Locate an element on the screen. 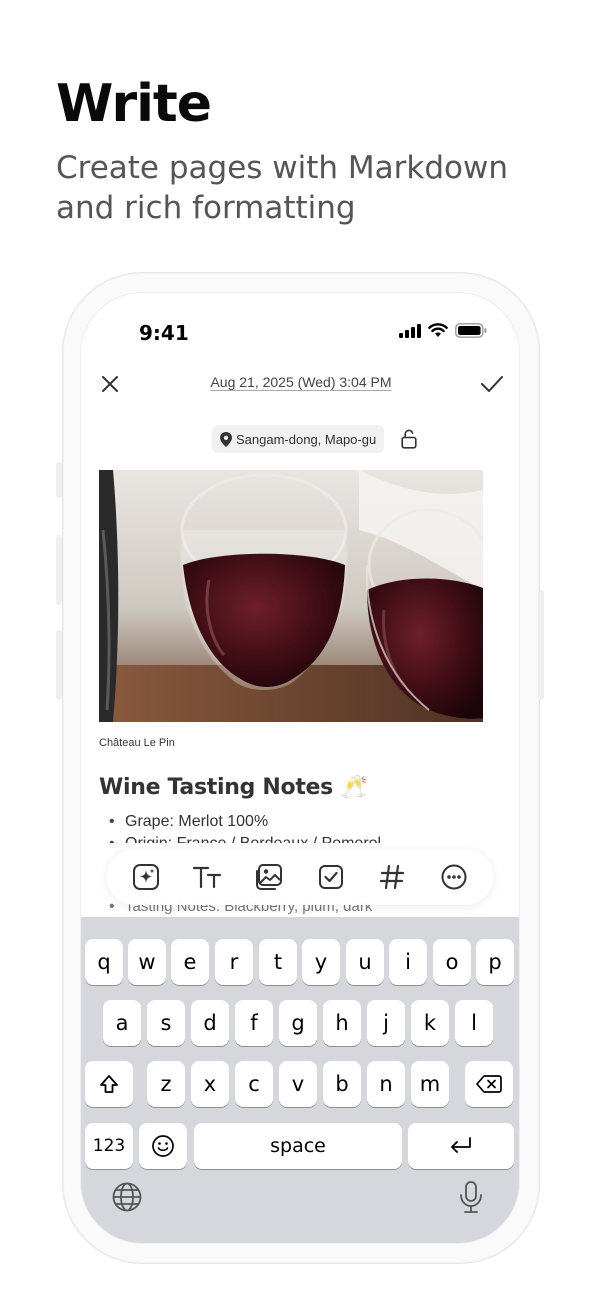  note-title: Wine Tasting Notes 🥂 is located at coordinates (233, 787).